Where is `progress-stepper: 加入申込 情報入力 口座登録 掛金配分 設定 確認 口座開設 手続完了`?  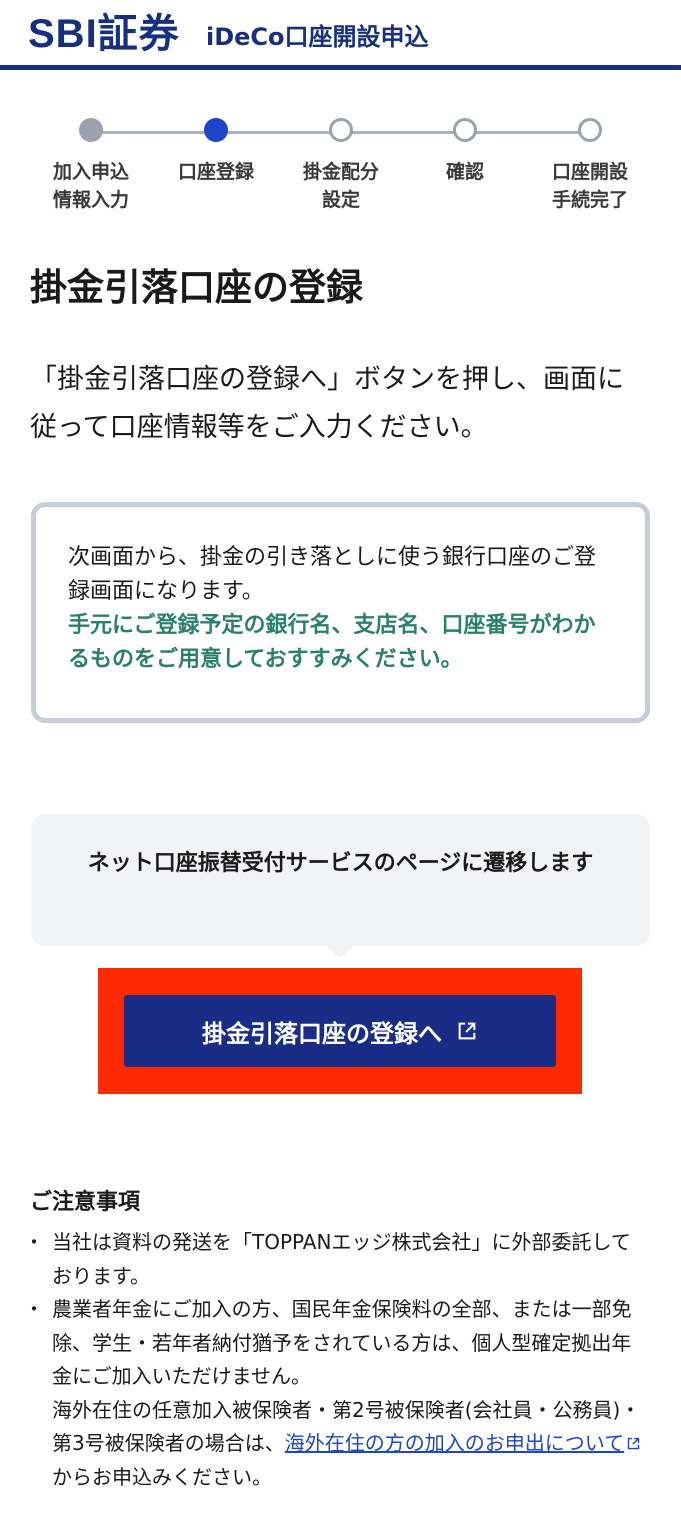 progress-stepper: 加入申込 情報入力 口座登録 掛金配分 設定 確認 口座開設 手続完了 is located at coordinates (340, 167).